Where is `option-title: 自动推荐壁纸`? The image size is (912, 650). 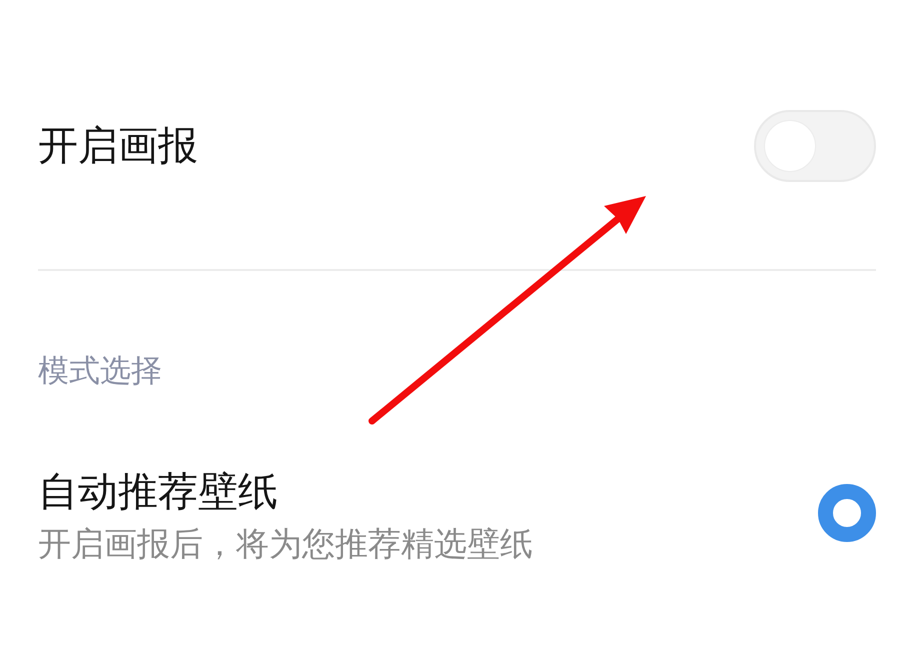 option-title: 自动推荐壁纸 is located at coordinates (158, 492).